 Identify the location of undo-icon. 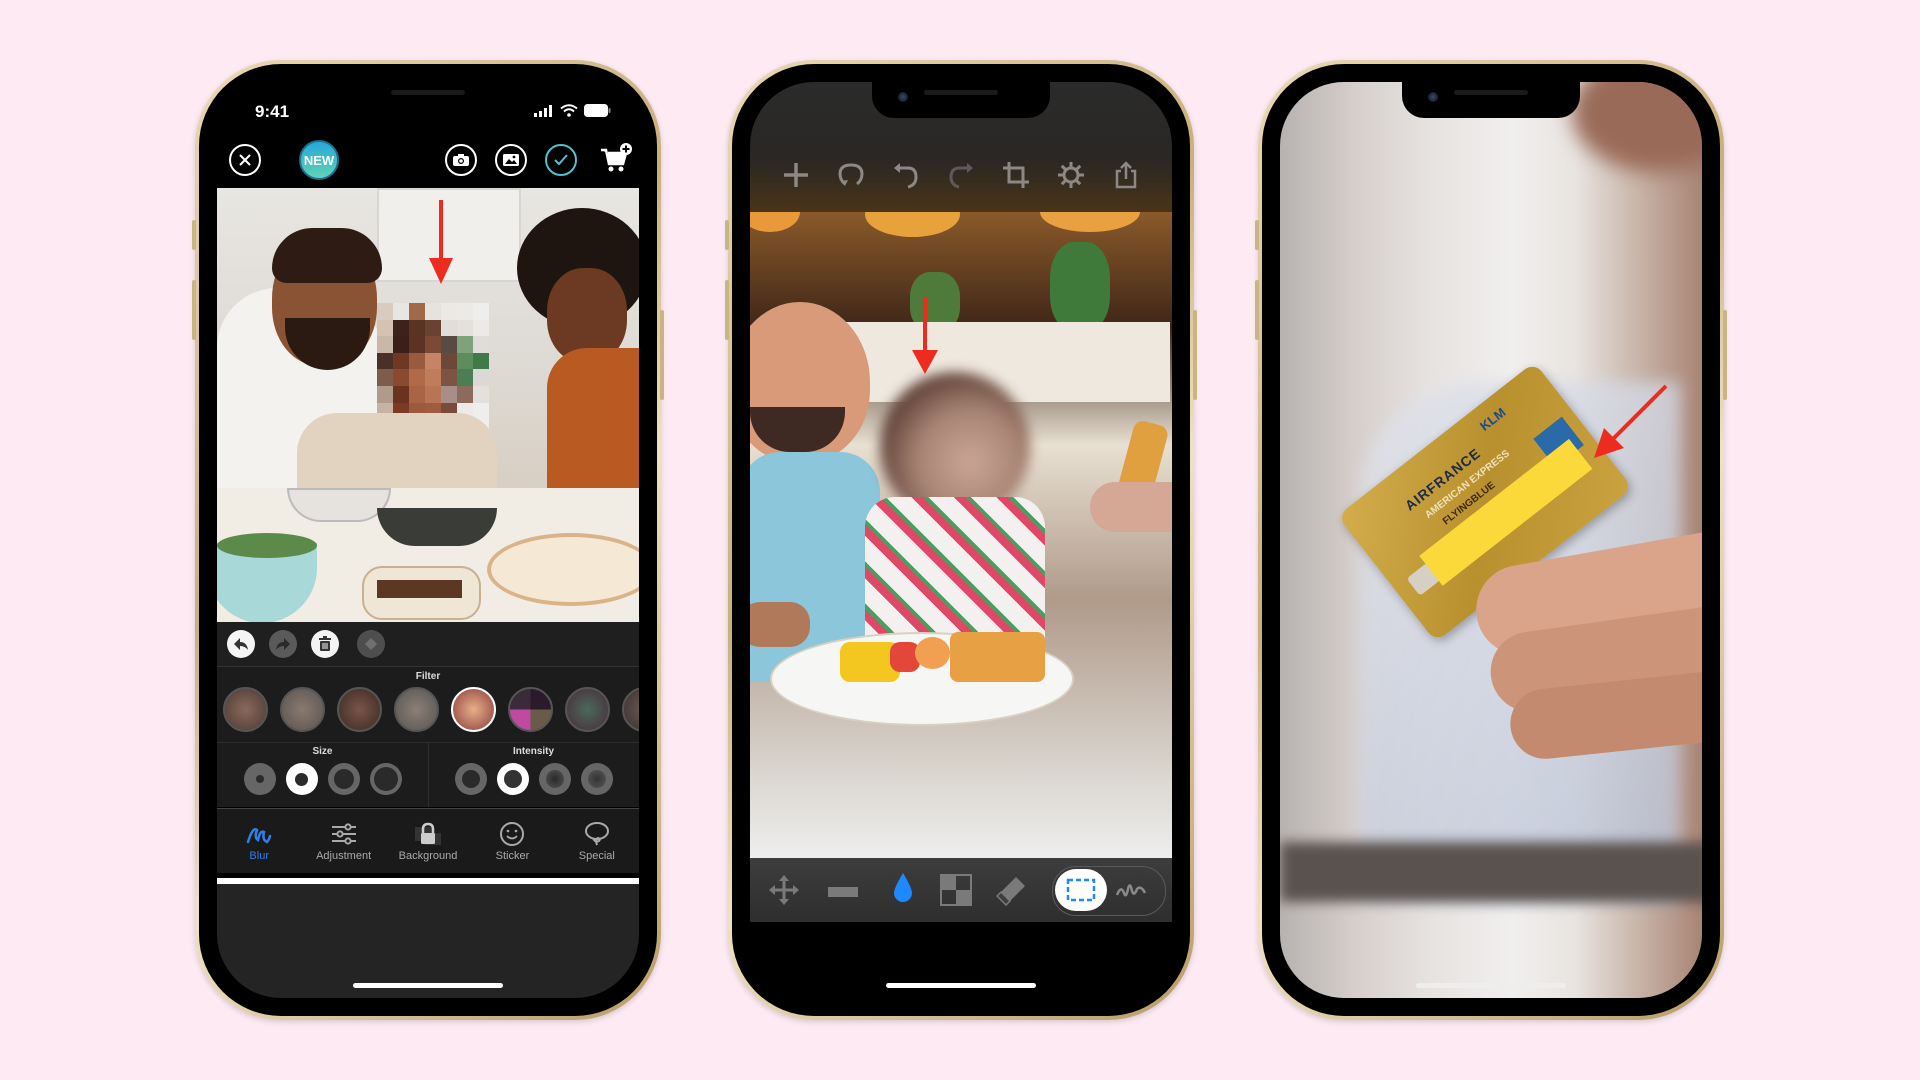
(905, 176).